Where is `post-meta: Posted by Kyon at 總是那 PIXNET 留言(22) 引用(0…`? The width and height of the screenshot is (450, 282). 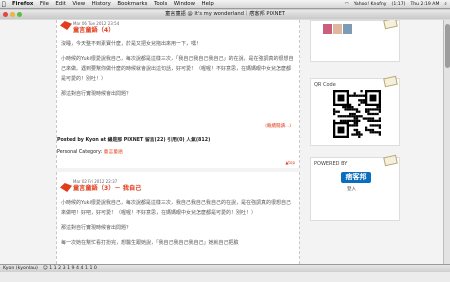
post-meta: Posted by Kyon at 總是那 PIXNET 留言(22) 引用(0… is located at coordinates (134, 140).